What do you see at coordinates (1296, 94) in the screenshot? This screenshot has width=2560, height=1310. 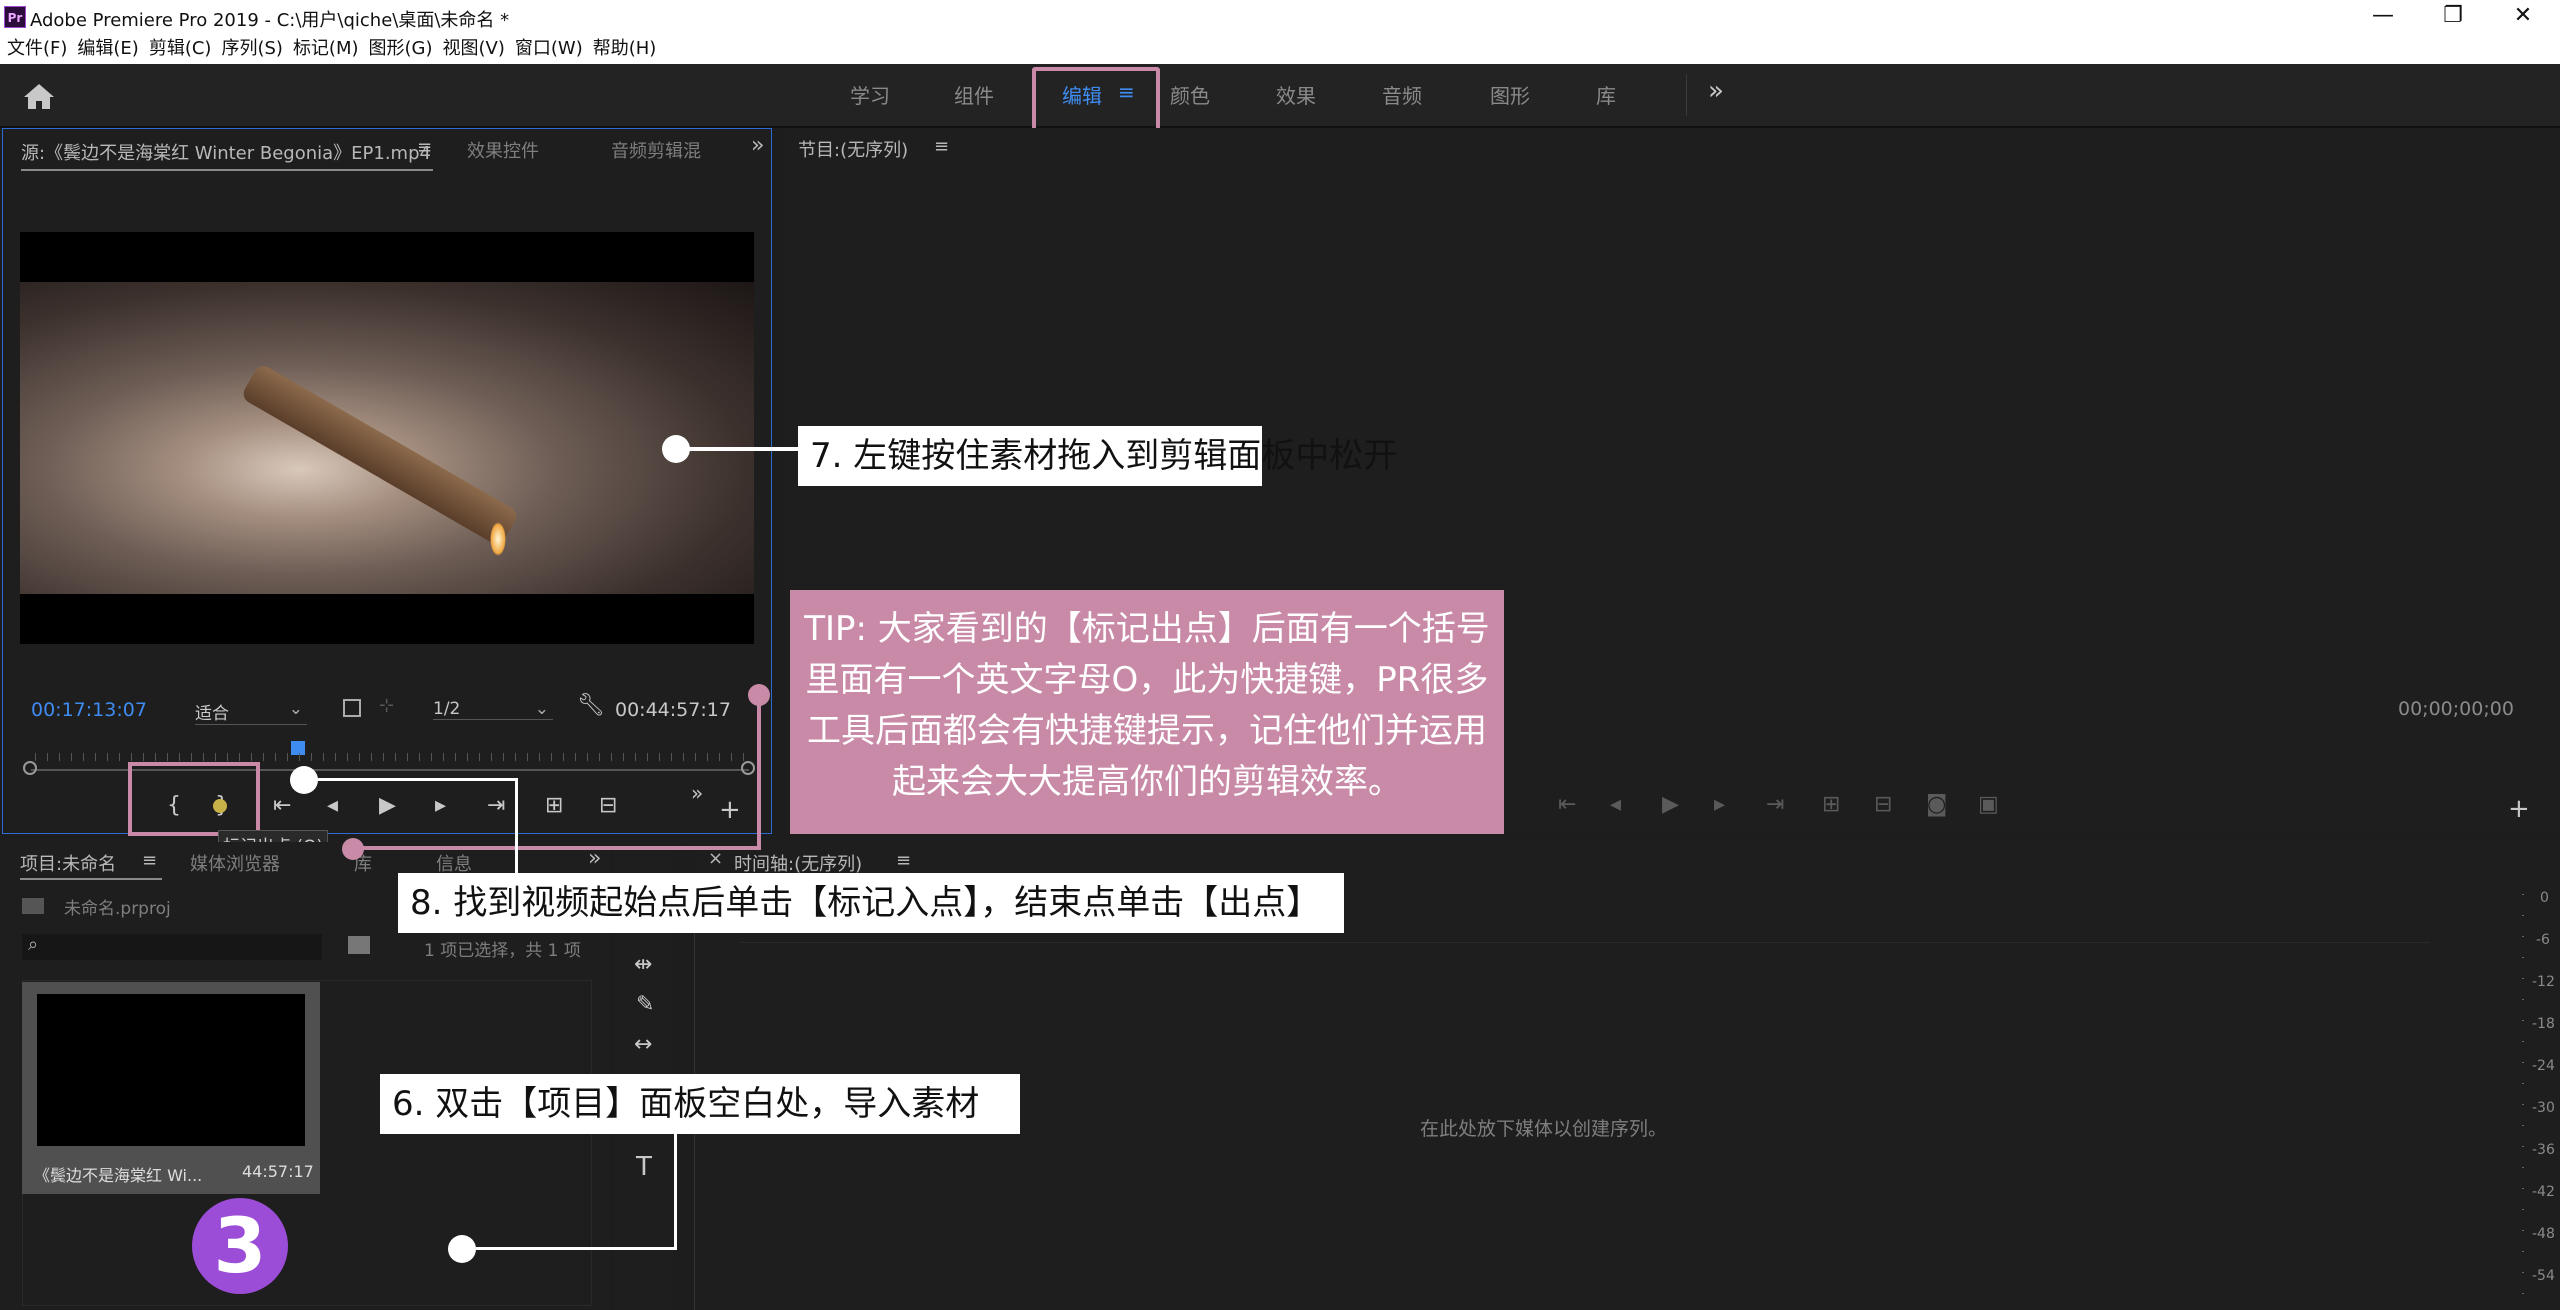 I see `workspace-tab-effects: 效果` at bounding box center [1296, 94].